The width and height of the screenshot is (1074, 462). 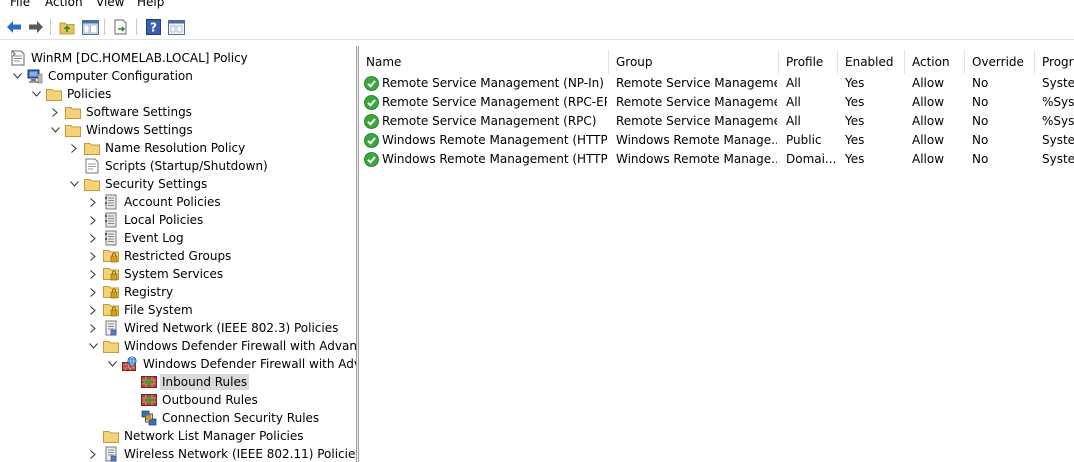 I want to click on cell-name: Remote Service Management (NP-In), so click(x=493, y=83).